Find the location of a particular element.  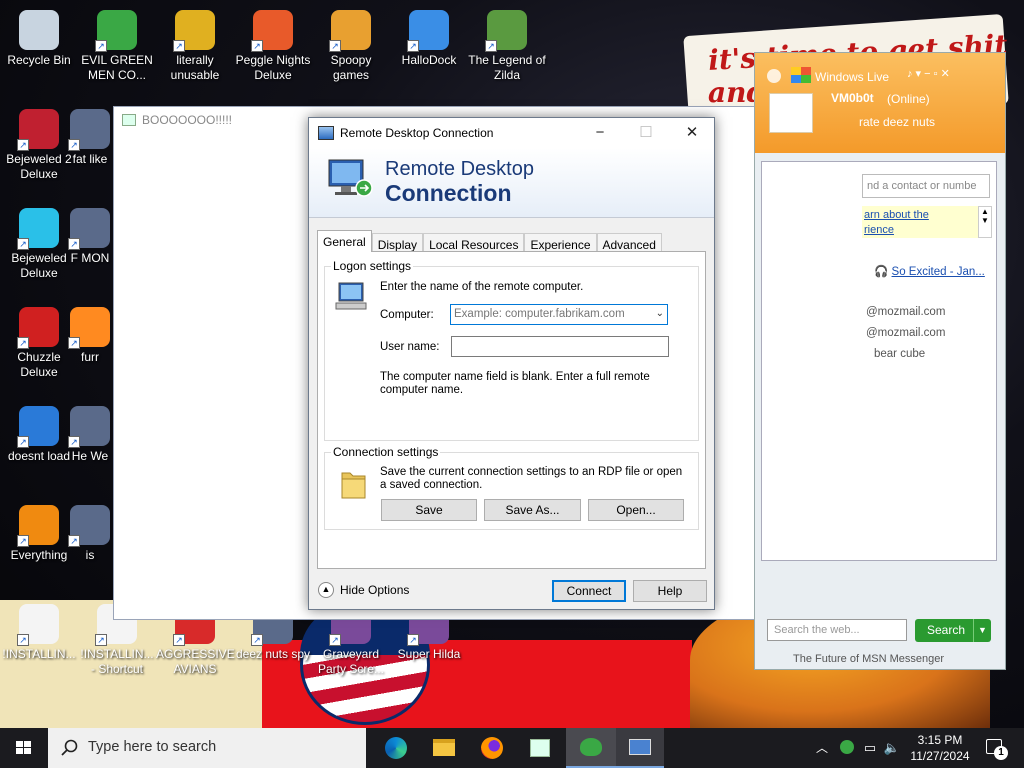

computer-placeholder: Example: computer.fabrikam.com is located at coordinates (539, 314).